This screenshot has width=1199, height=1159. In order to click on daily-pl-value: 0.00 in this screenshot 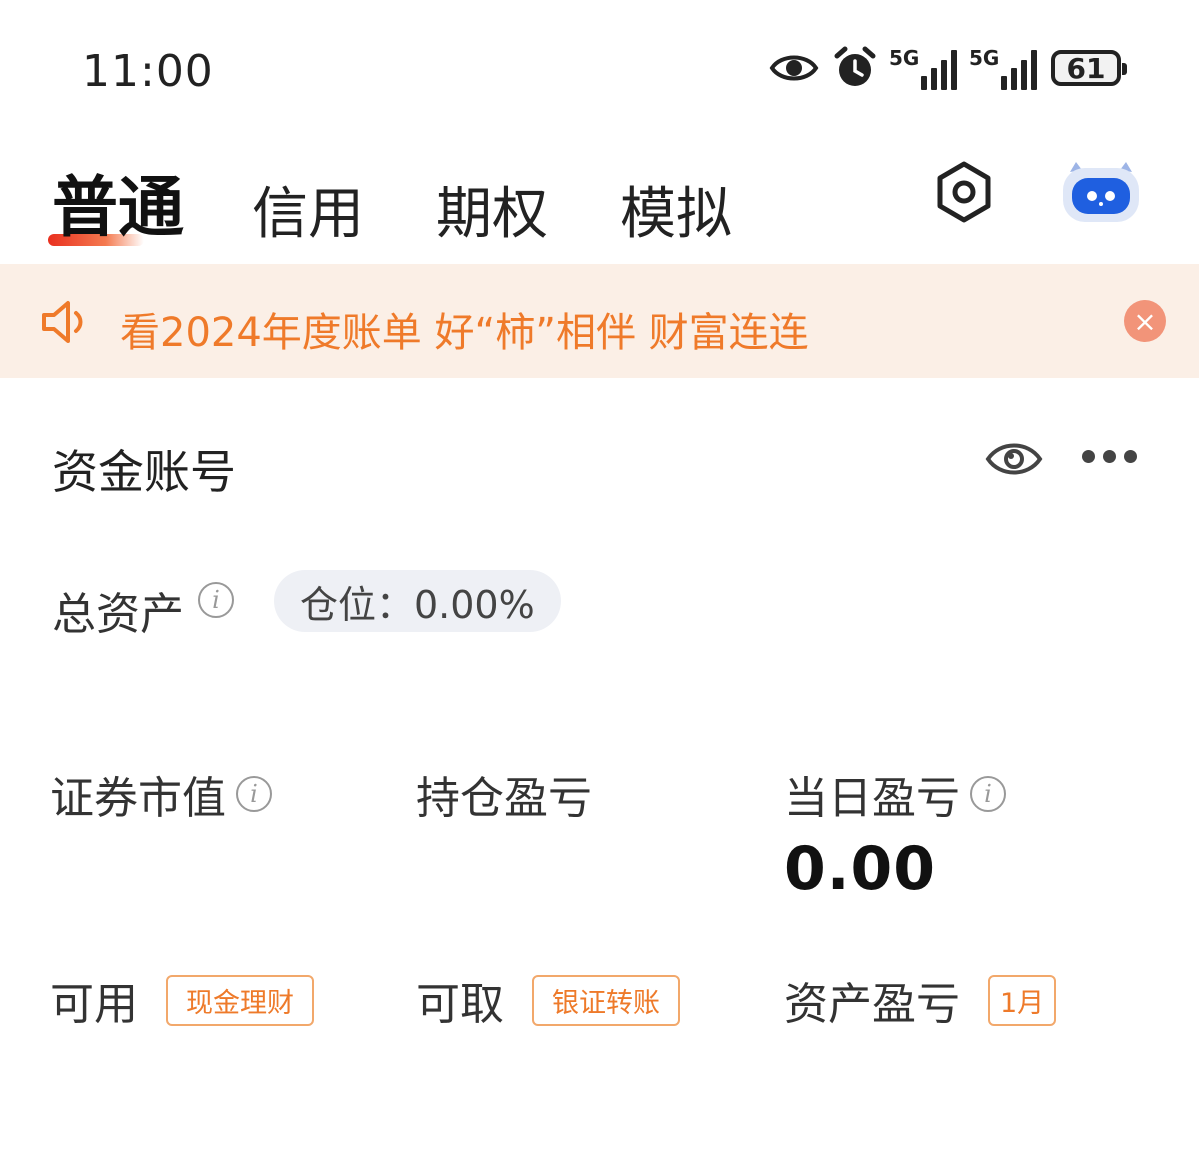, I will do `click(860, 869)`.